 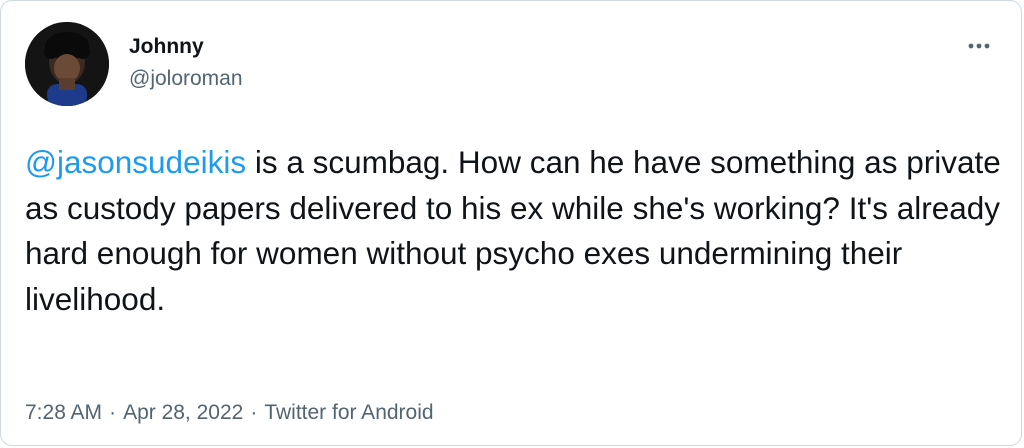 What do you see at coordinates (135, 162) in the screenshot?
I see `mention-link: @jasonsudeikis` at bounding box center [135, 162].